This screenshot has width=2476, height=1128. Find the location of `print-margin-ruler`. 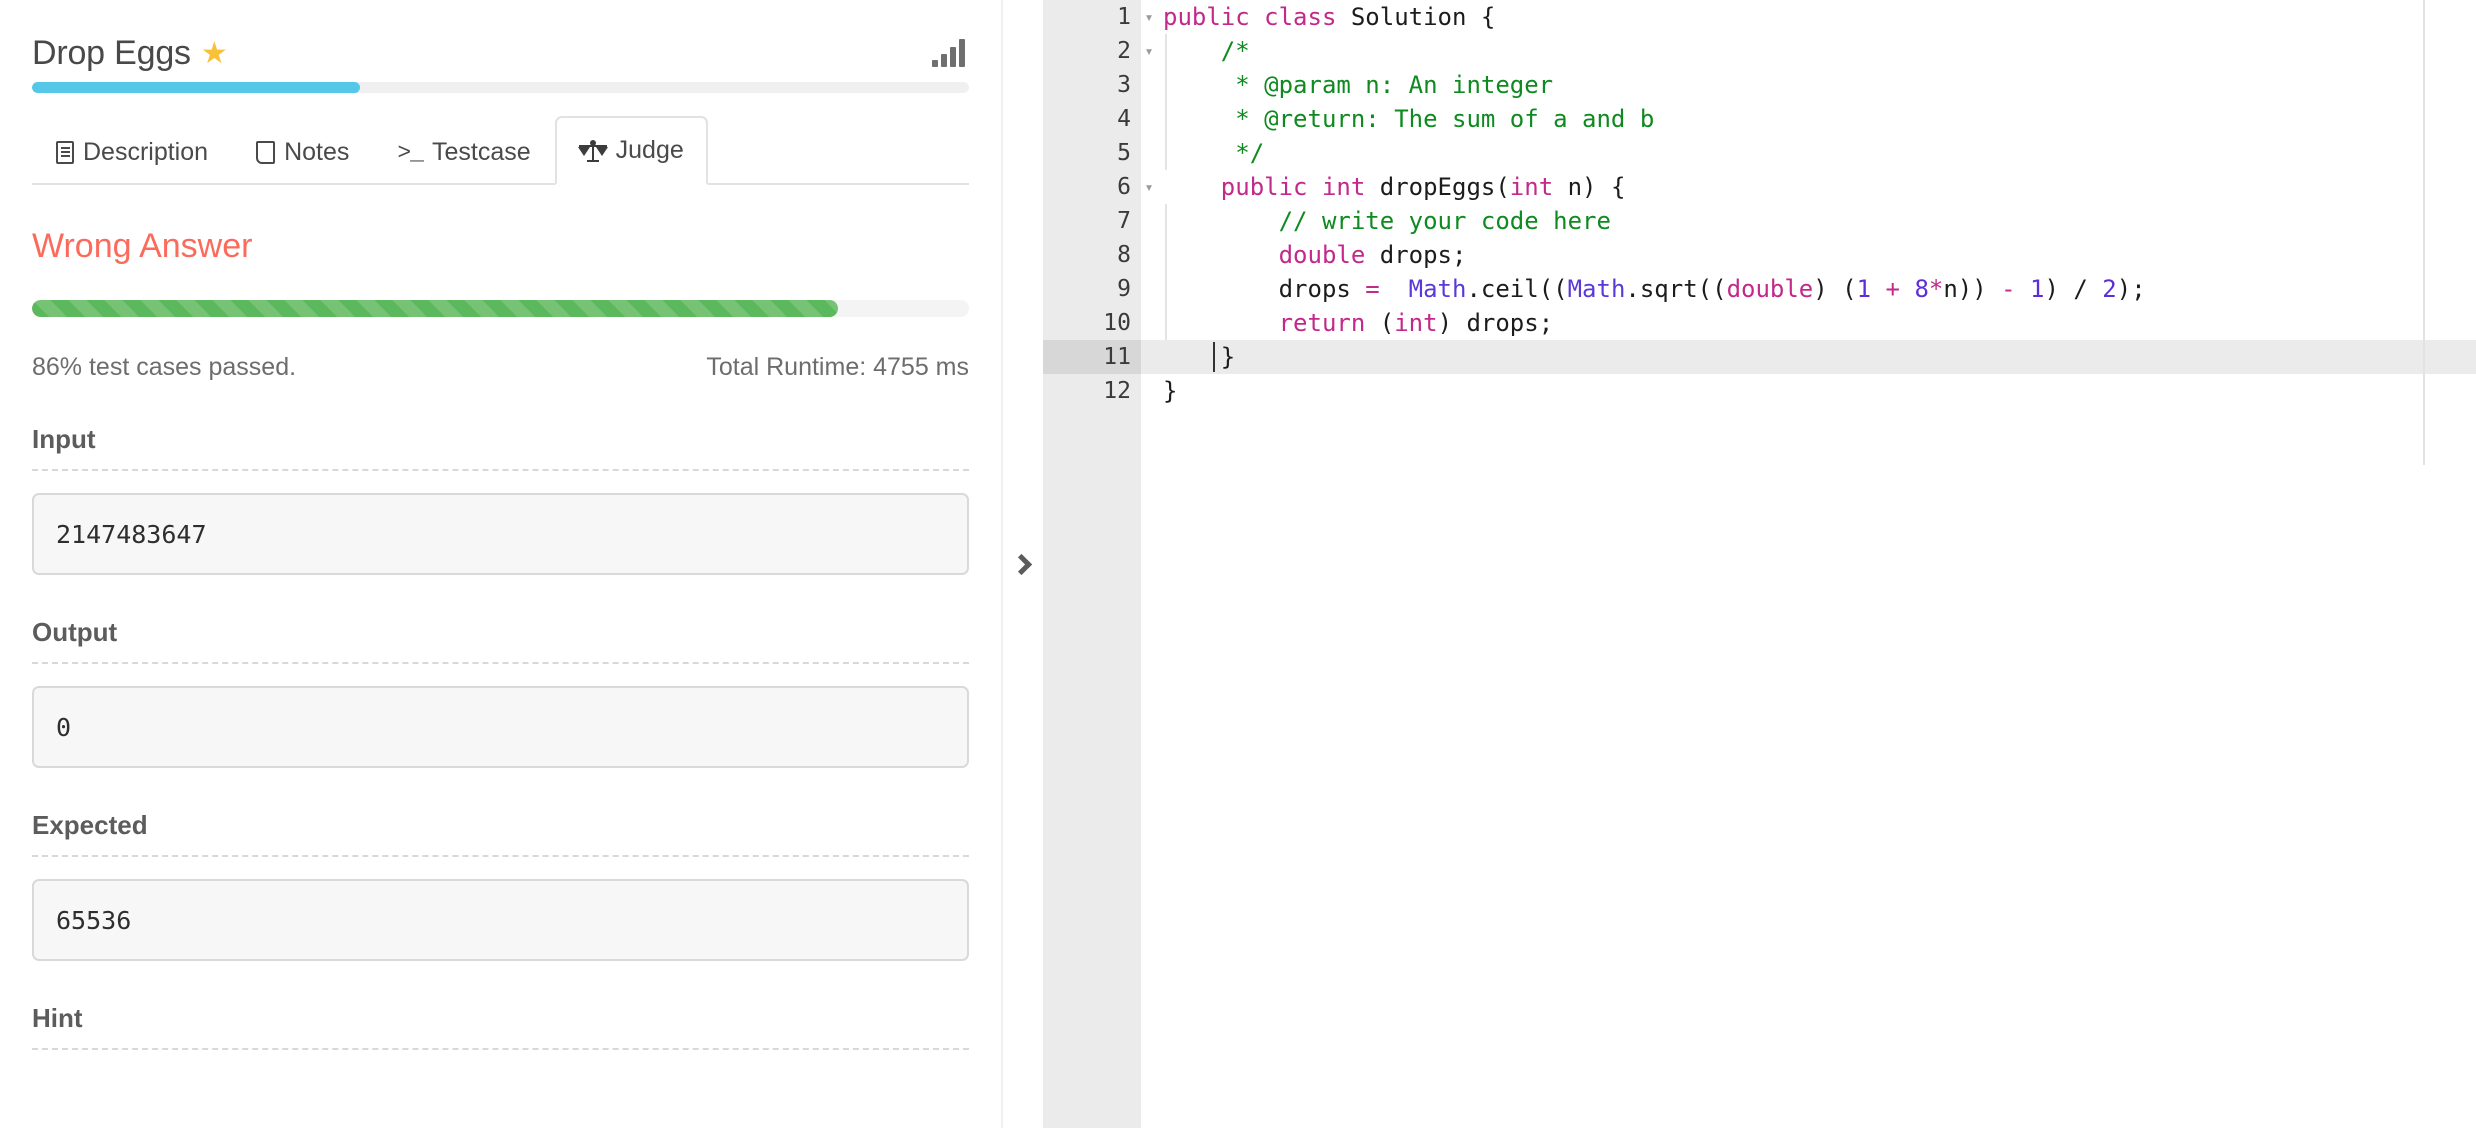

print-margin-ruler is located at coordinates (2424, 232).